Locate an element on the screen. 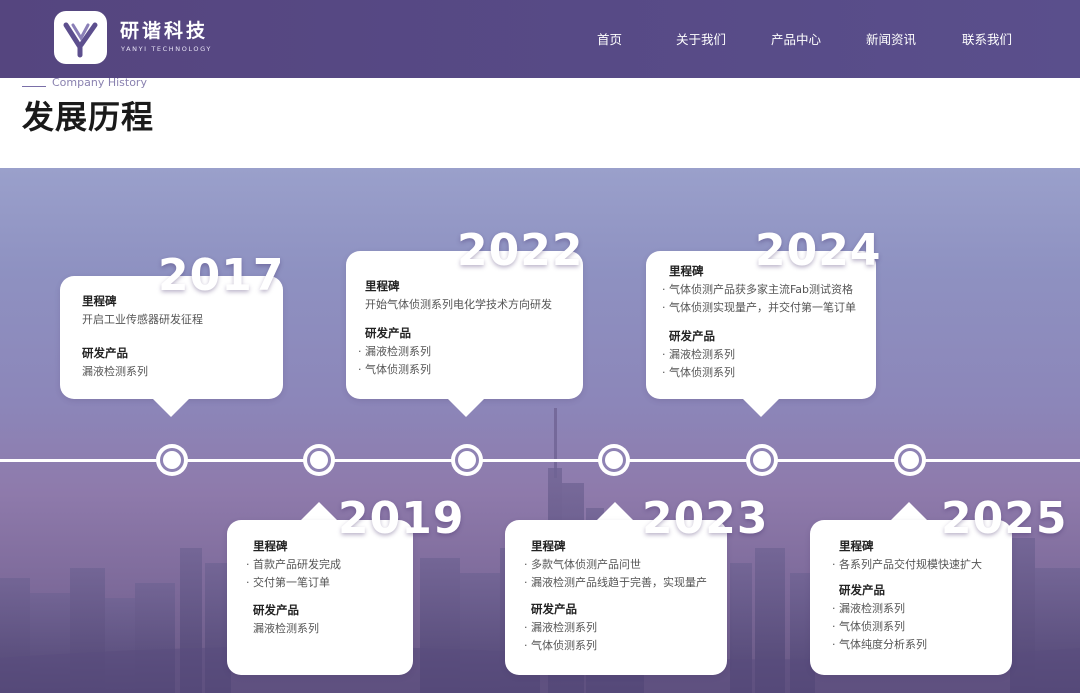 The image size is (1080, 693). timeline-node-2023 is located at coordinates (614, 460).